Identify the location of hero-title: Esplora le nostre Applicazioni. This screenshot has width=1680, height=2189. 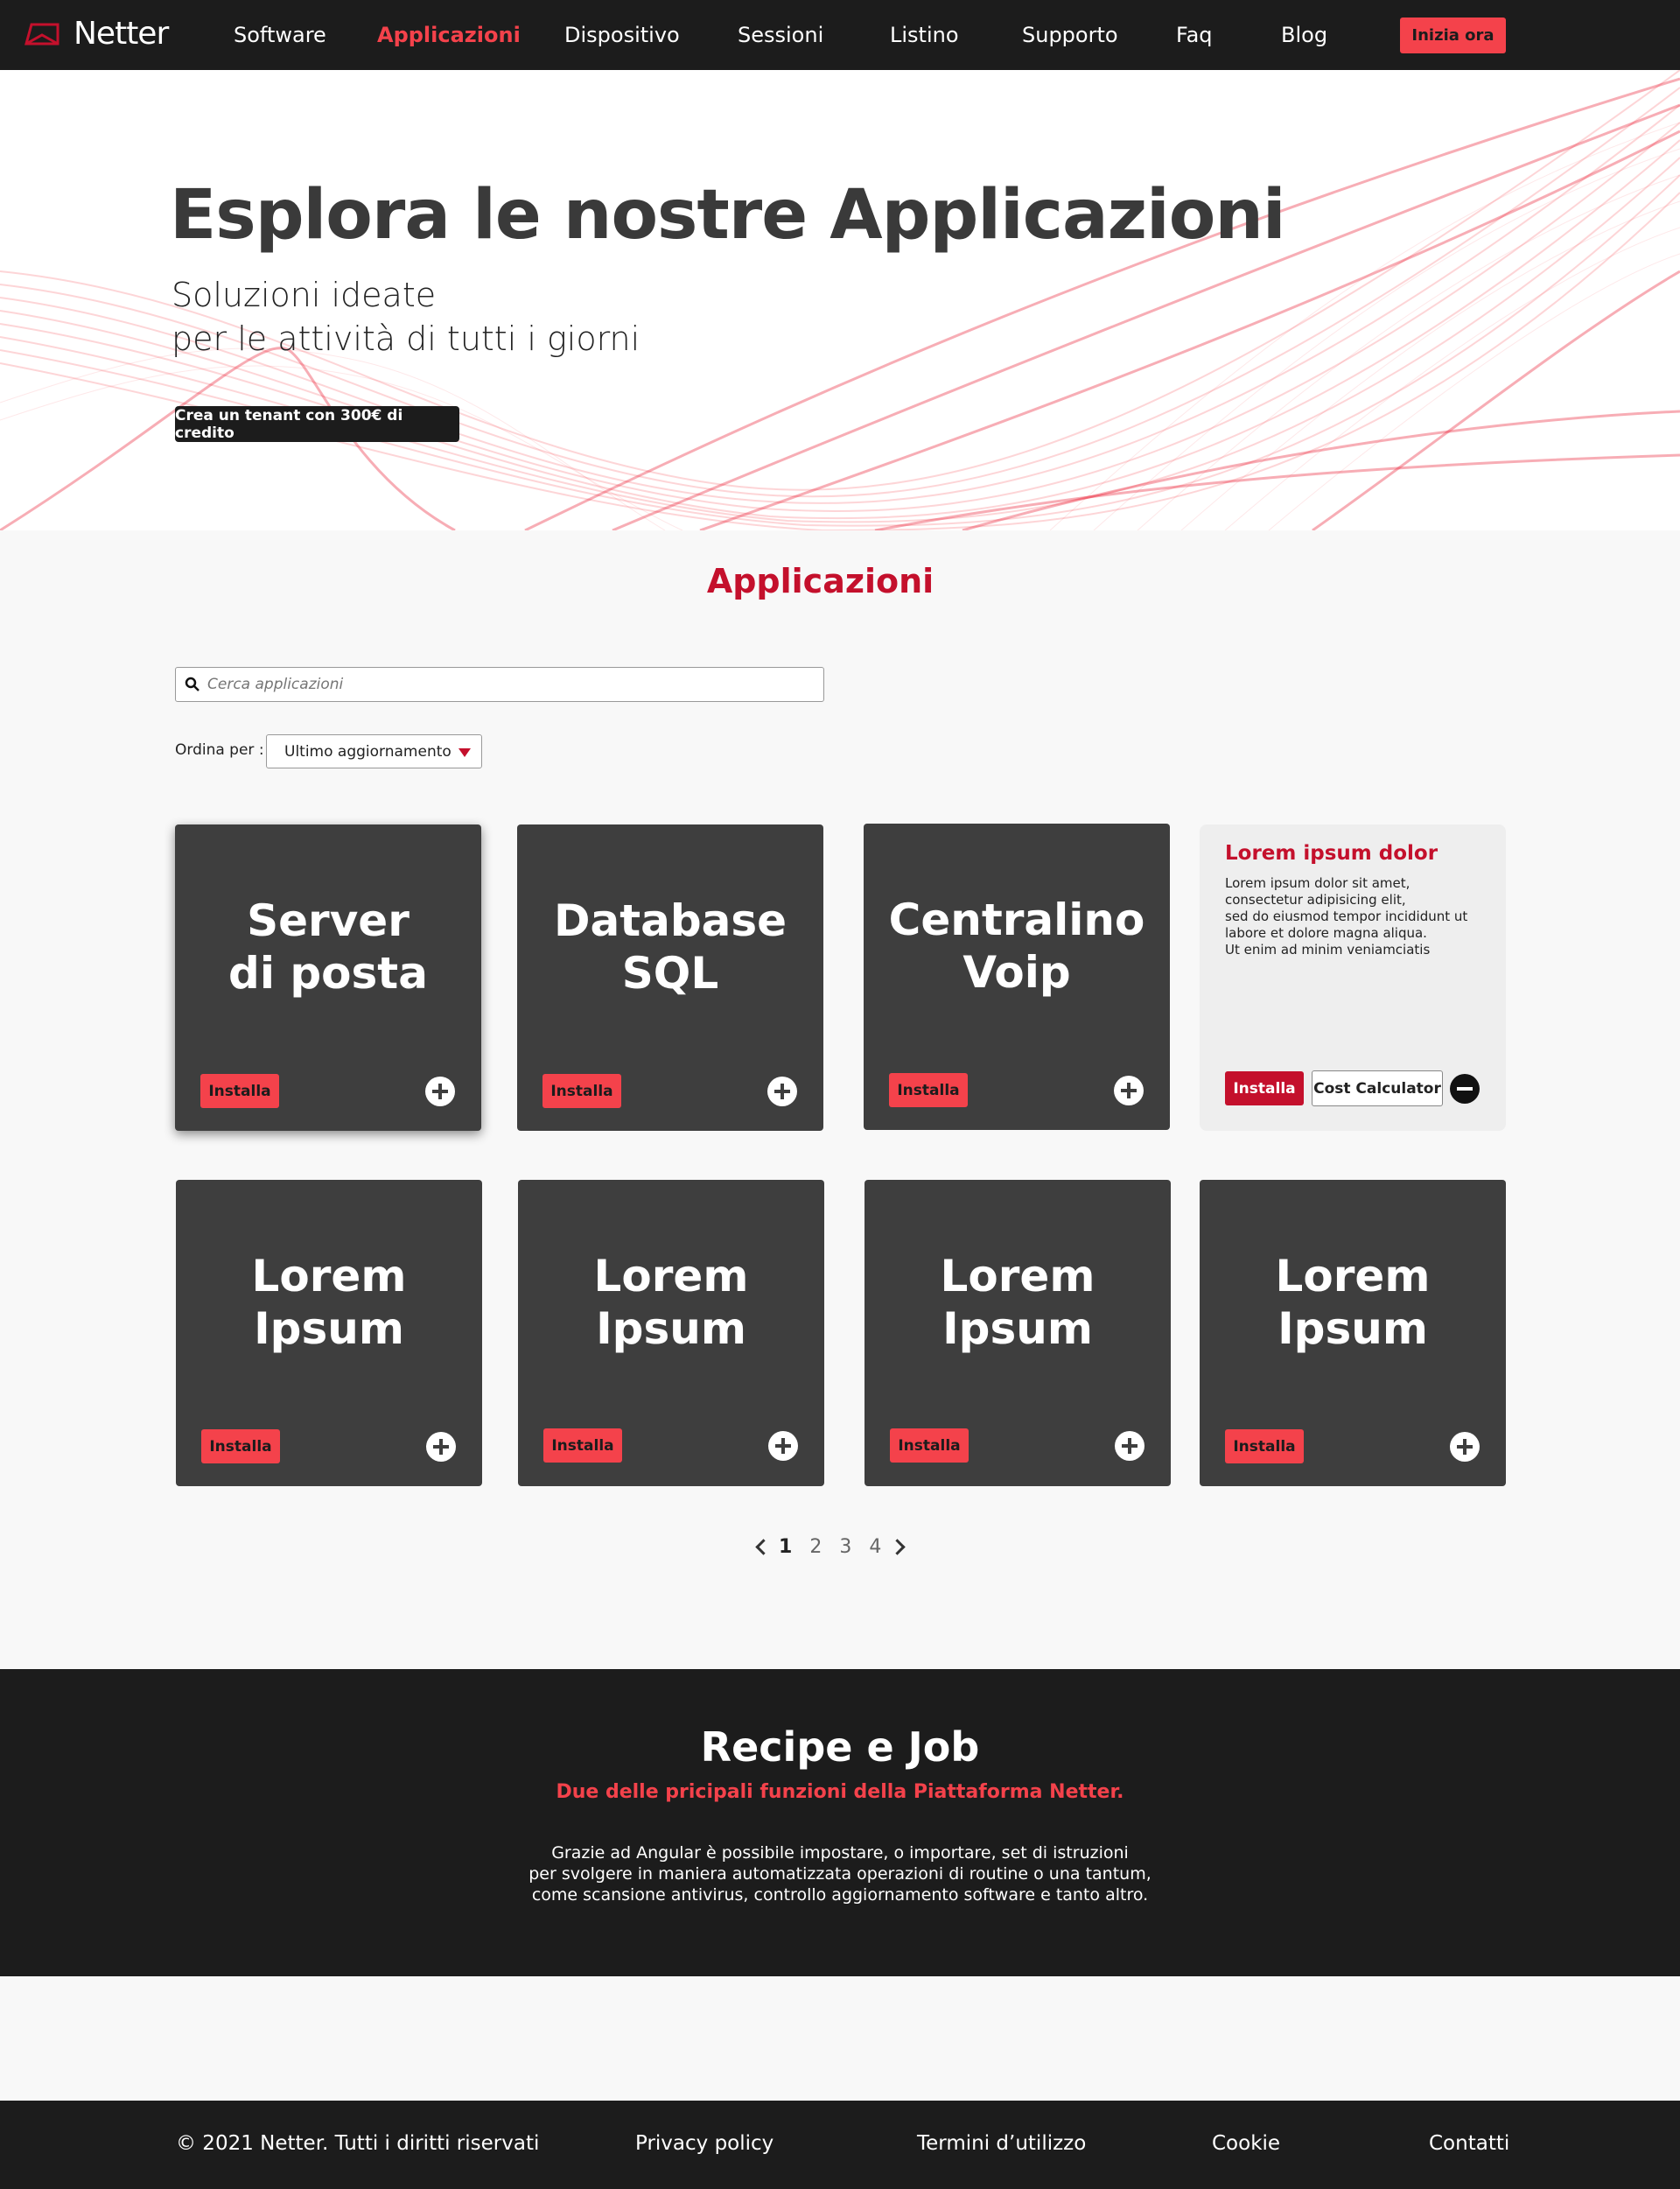
(728, 216).